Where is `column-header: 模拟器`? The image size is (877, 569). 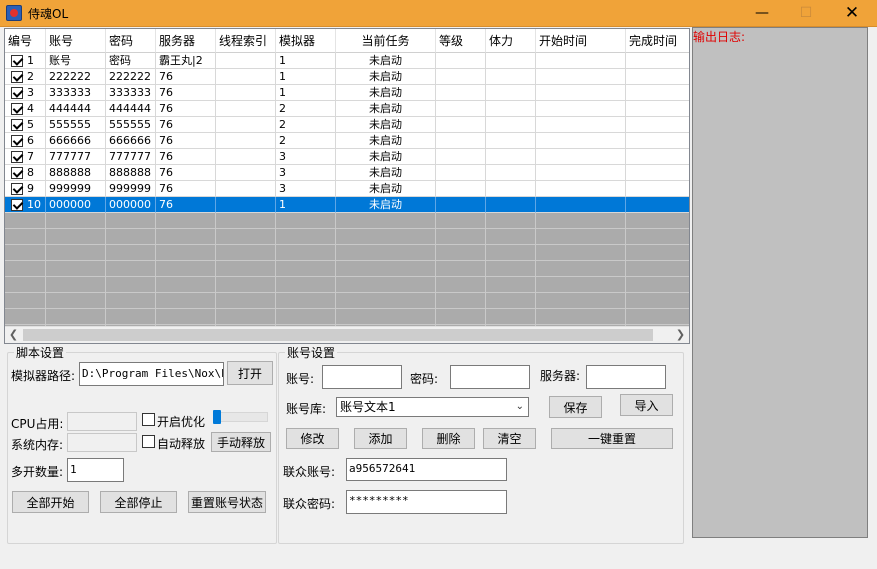
column-header: 模拟器 is located at coordinates (306, 41).